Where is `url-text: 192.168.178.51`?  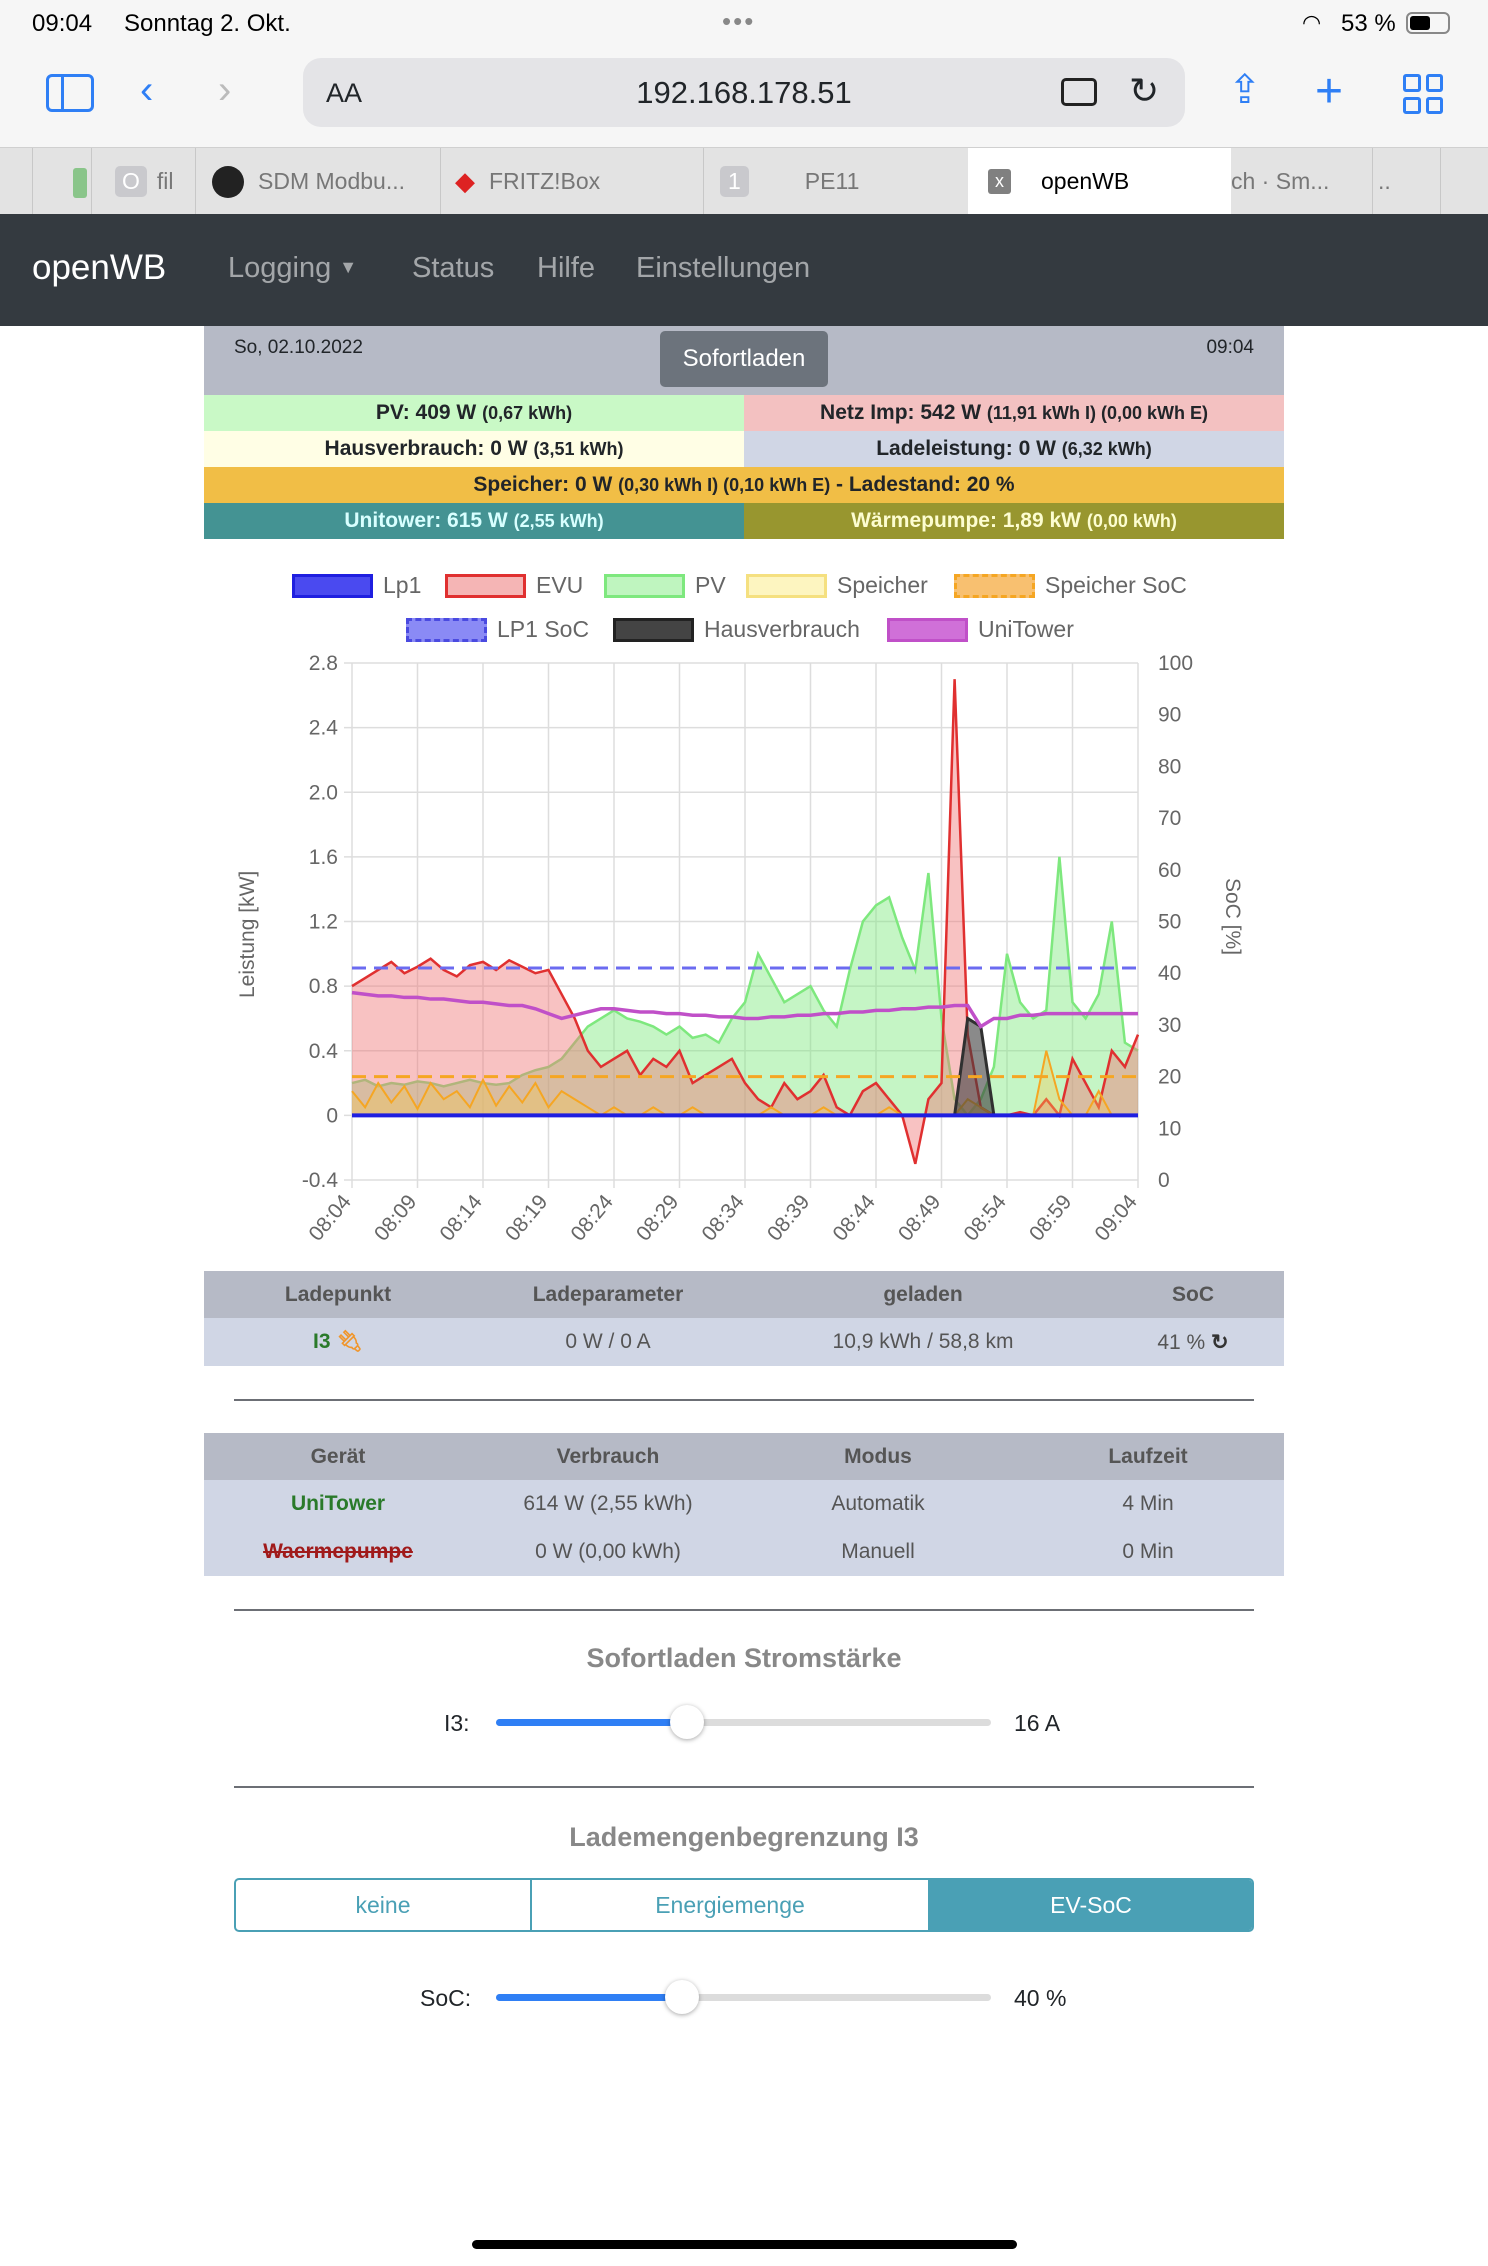 url-text: 192.168.178.51 is located at coordinates (744, 93).